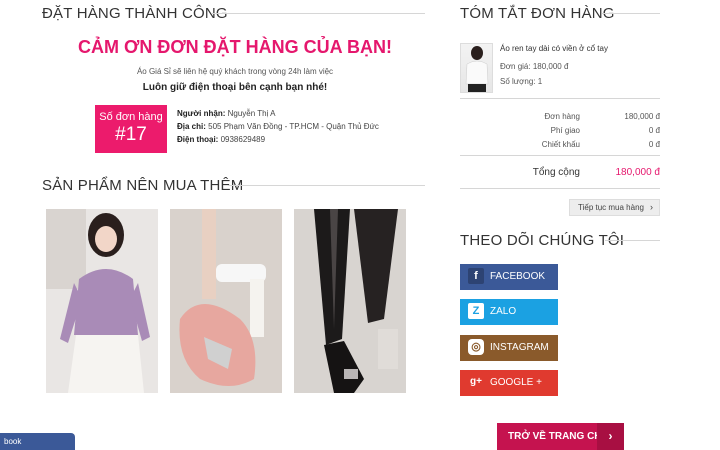  What do you see at coordinates (102, 301) in the screenshot?
I see `product-image-blouse` at bounding box center [102, 301].